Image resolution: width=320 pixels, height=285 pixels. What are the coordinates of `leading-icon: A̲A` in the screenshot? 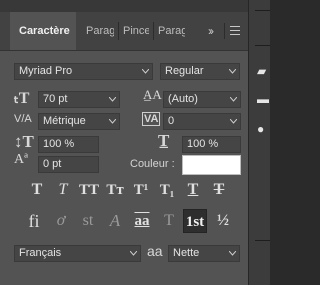 It's located at (152, 94).